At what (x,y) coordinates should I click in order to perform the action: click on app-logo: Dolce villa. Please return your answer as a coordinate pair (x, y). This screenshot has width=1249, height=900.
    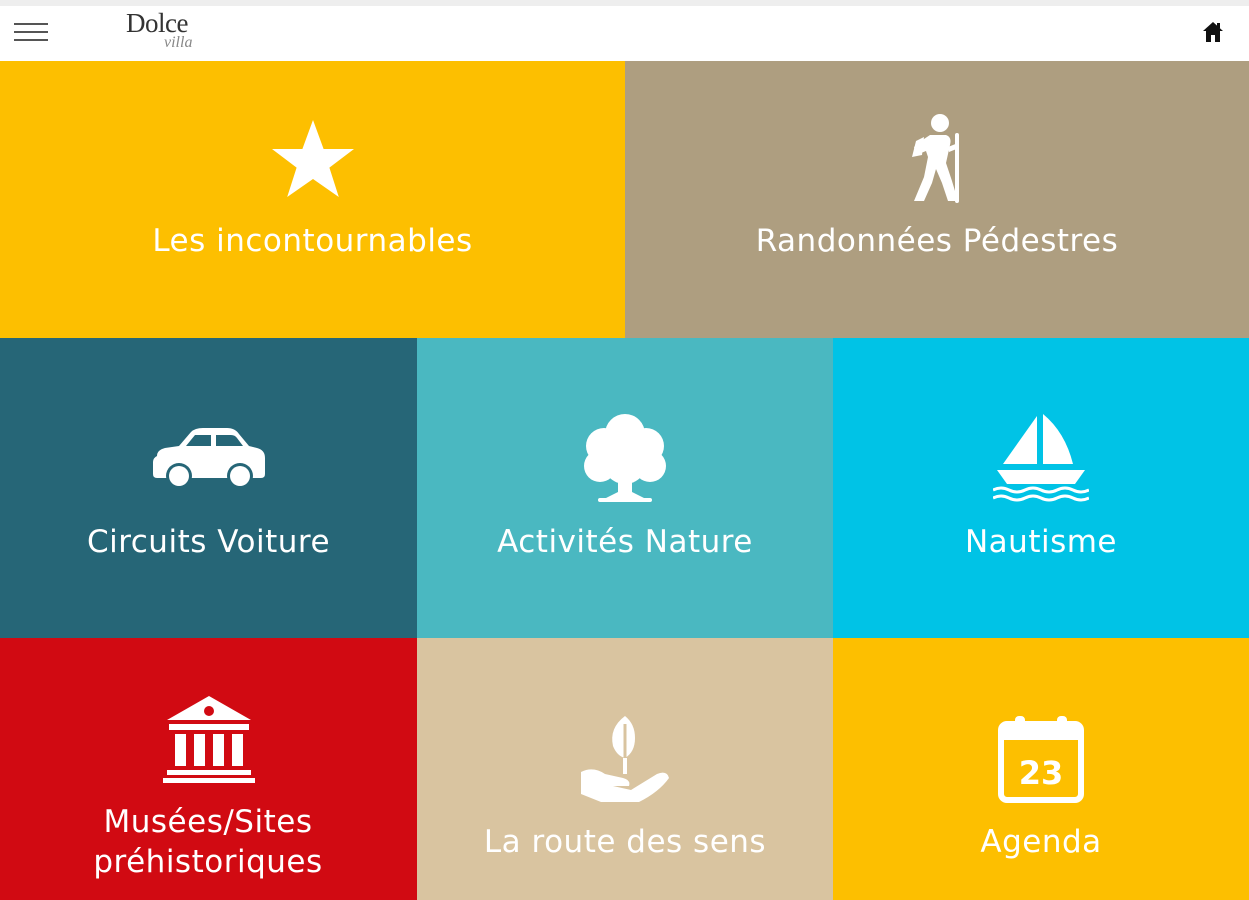
    Looking at the image, I should click on (171, 33).